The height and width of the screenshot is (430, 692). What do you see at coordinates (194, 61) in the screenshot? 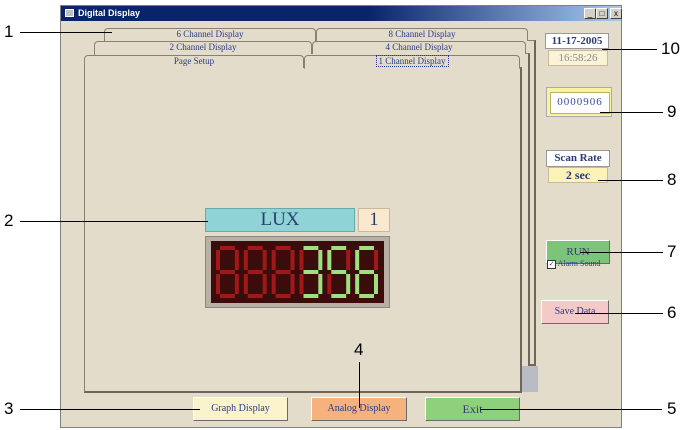
I see `tab-page-setup: Page Setup` at bounding box center [194, 61].